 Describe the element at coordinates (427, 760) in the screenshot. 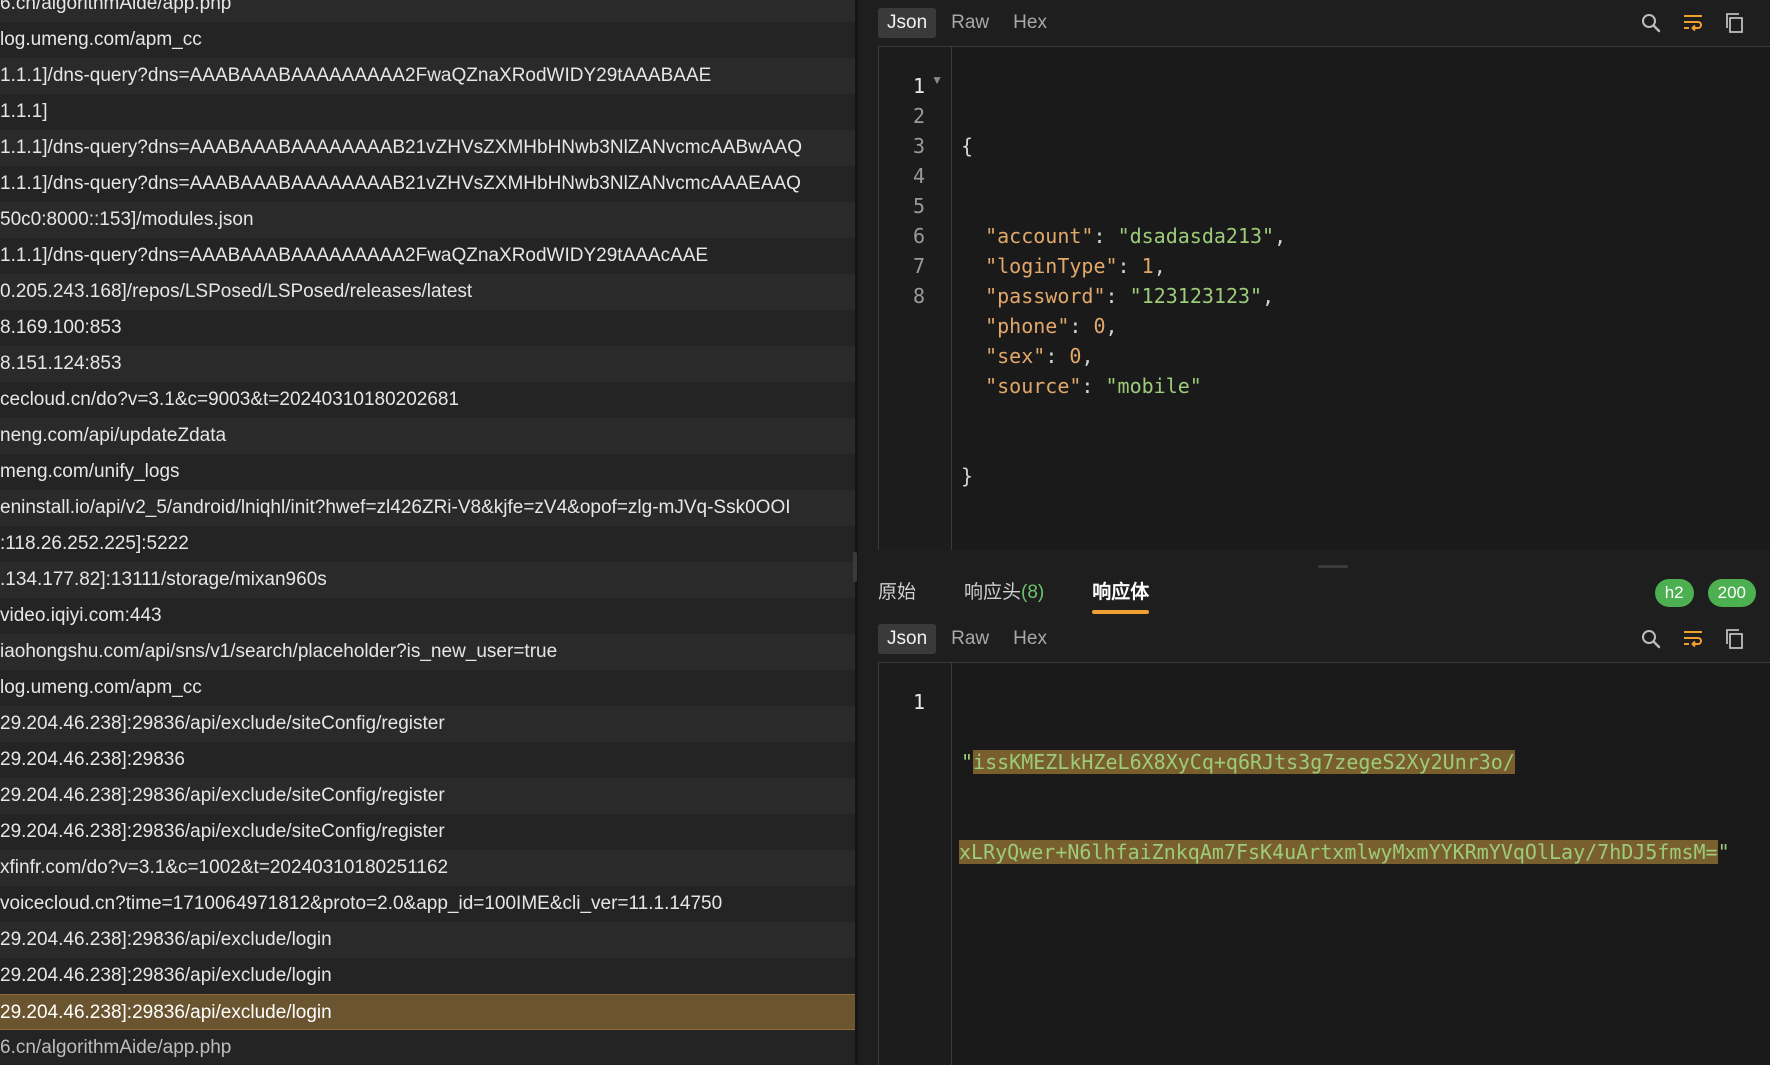

I see `request-row: 29.204.46.238]:29836` at that location.